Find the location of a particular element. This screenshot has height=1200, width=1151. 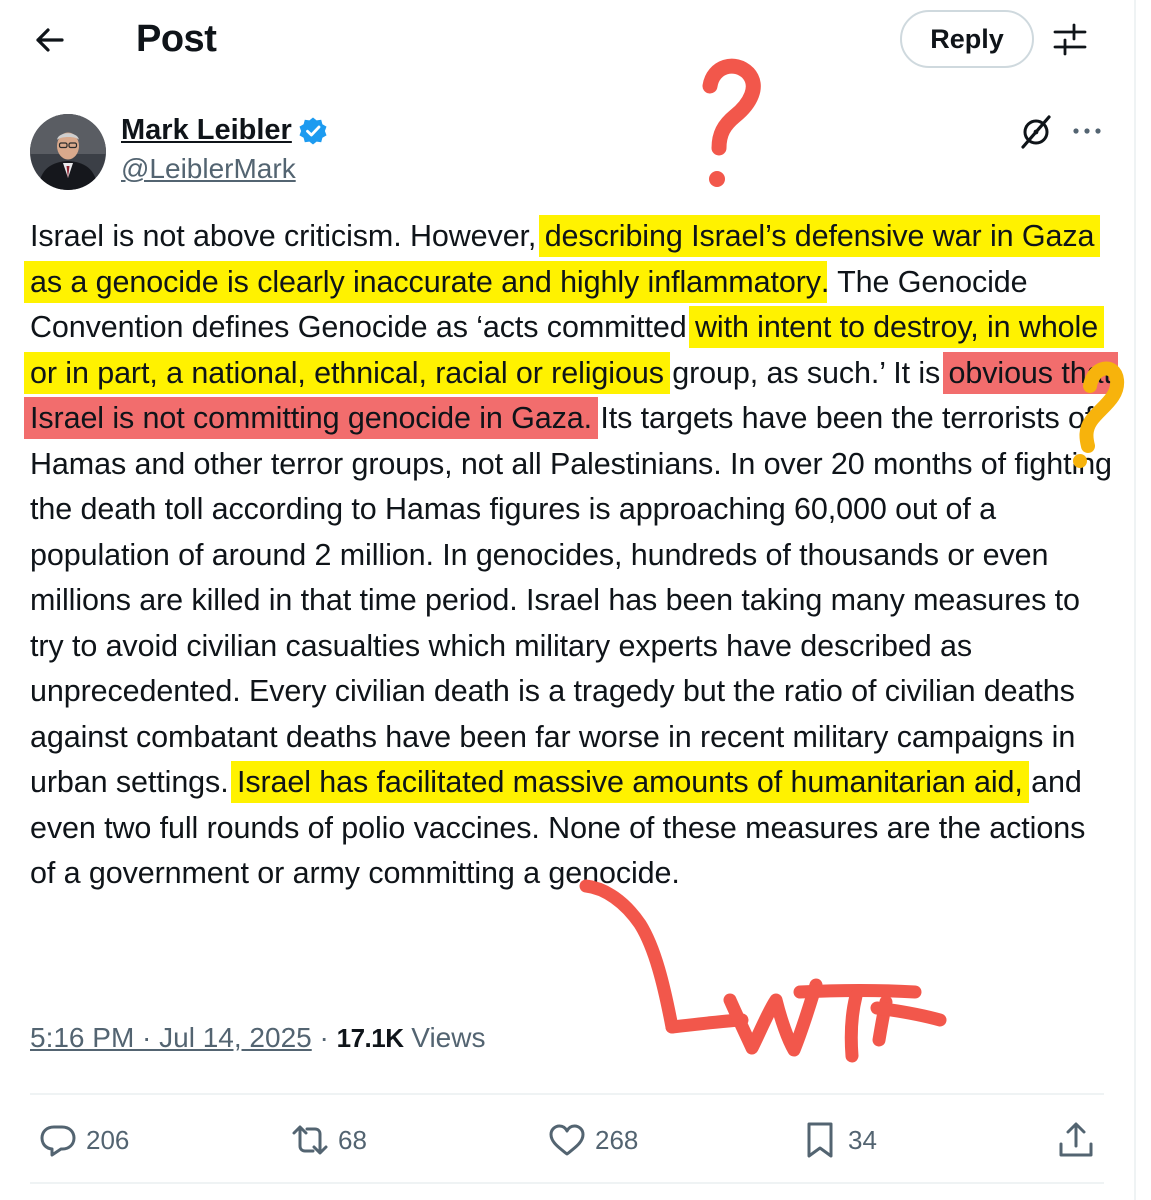

tune-icon is located at coordinates (1070, 39).